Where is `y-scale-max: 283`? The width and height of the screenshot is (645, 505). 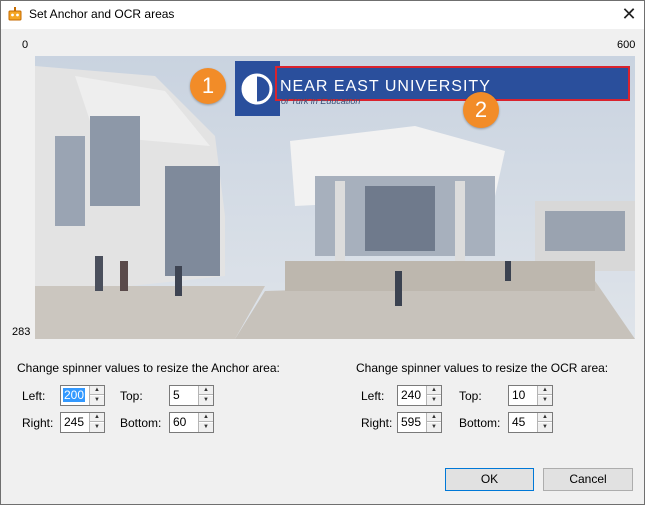
y-scale-max: 283 is located at coordinates (21, 332).